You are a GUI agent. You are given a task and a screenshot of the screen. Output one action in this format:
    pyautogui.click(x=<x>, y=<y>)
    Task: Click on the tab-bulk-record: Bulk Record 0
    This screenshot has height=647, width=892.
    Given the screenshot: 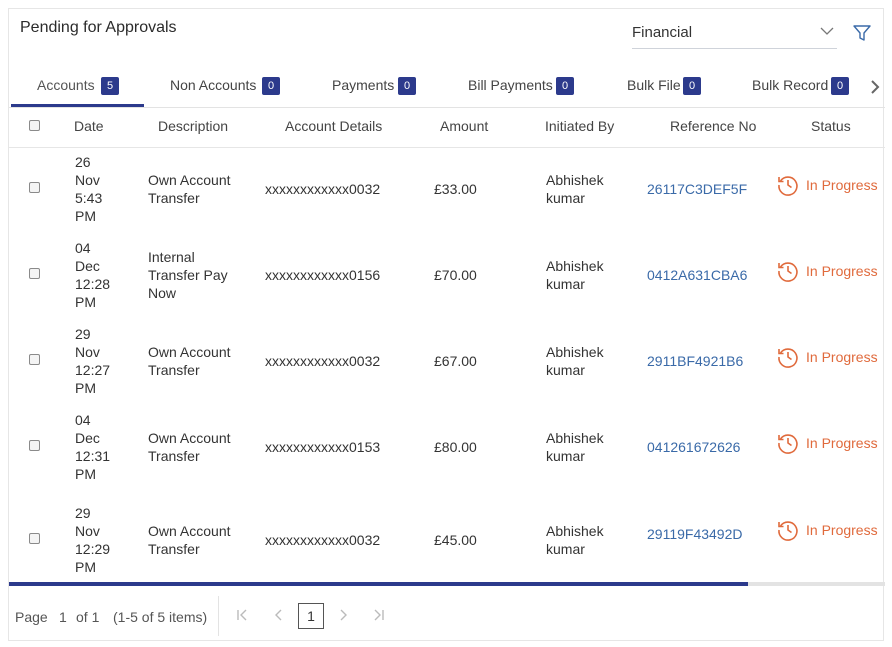 What is the action you would take?
    pyautogui.click(x=801, y=87)
    